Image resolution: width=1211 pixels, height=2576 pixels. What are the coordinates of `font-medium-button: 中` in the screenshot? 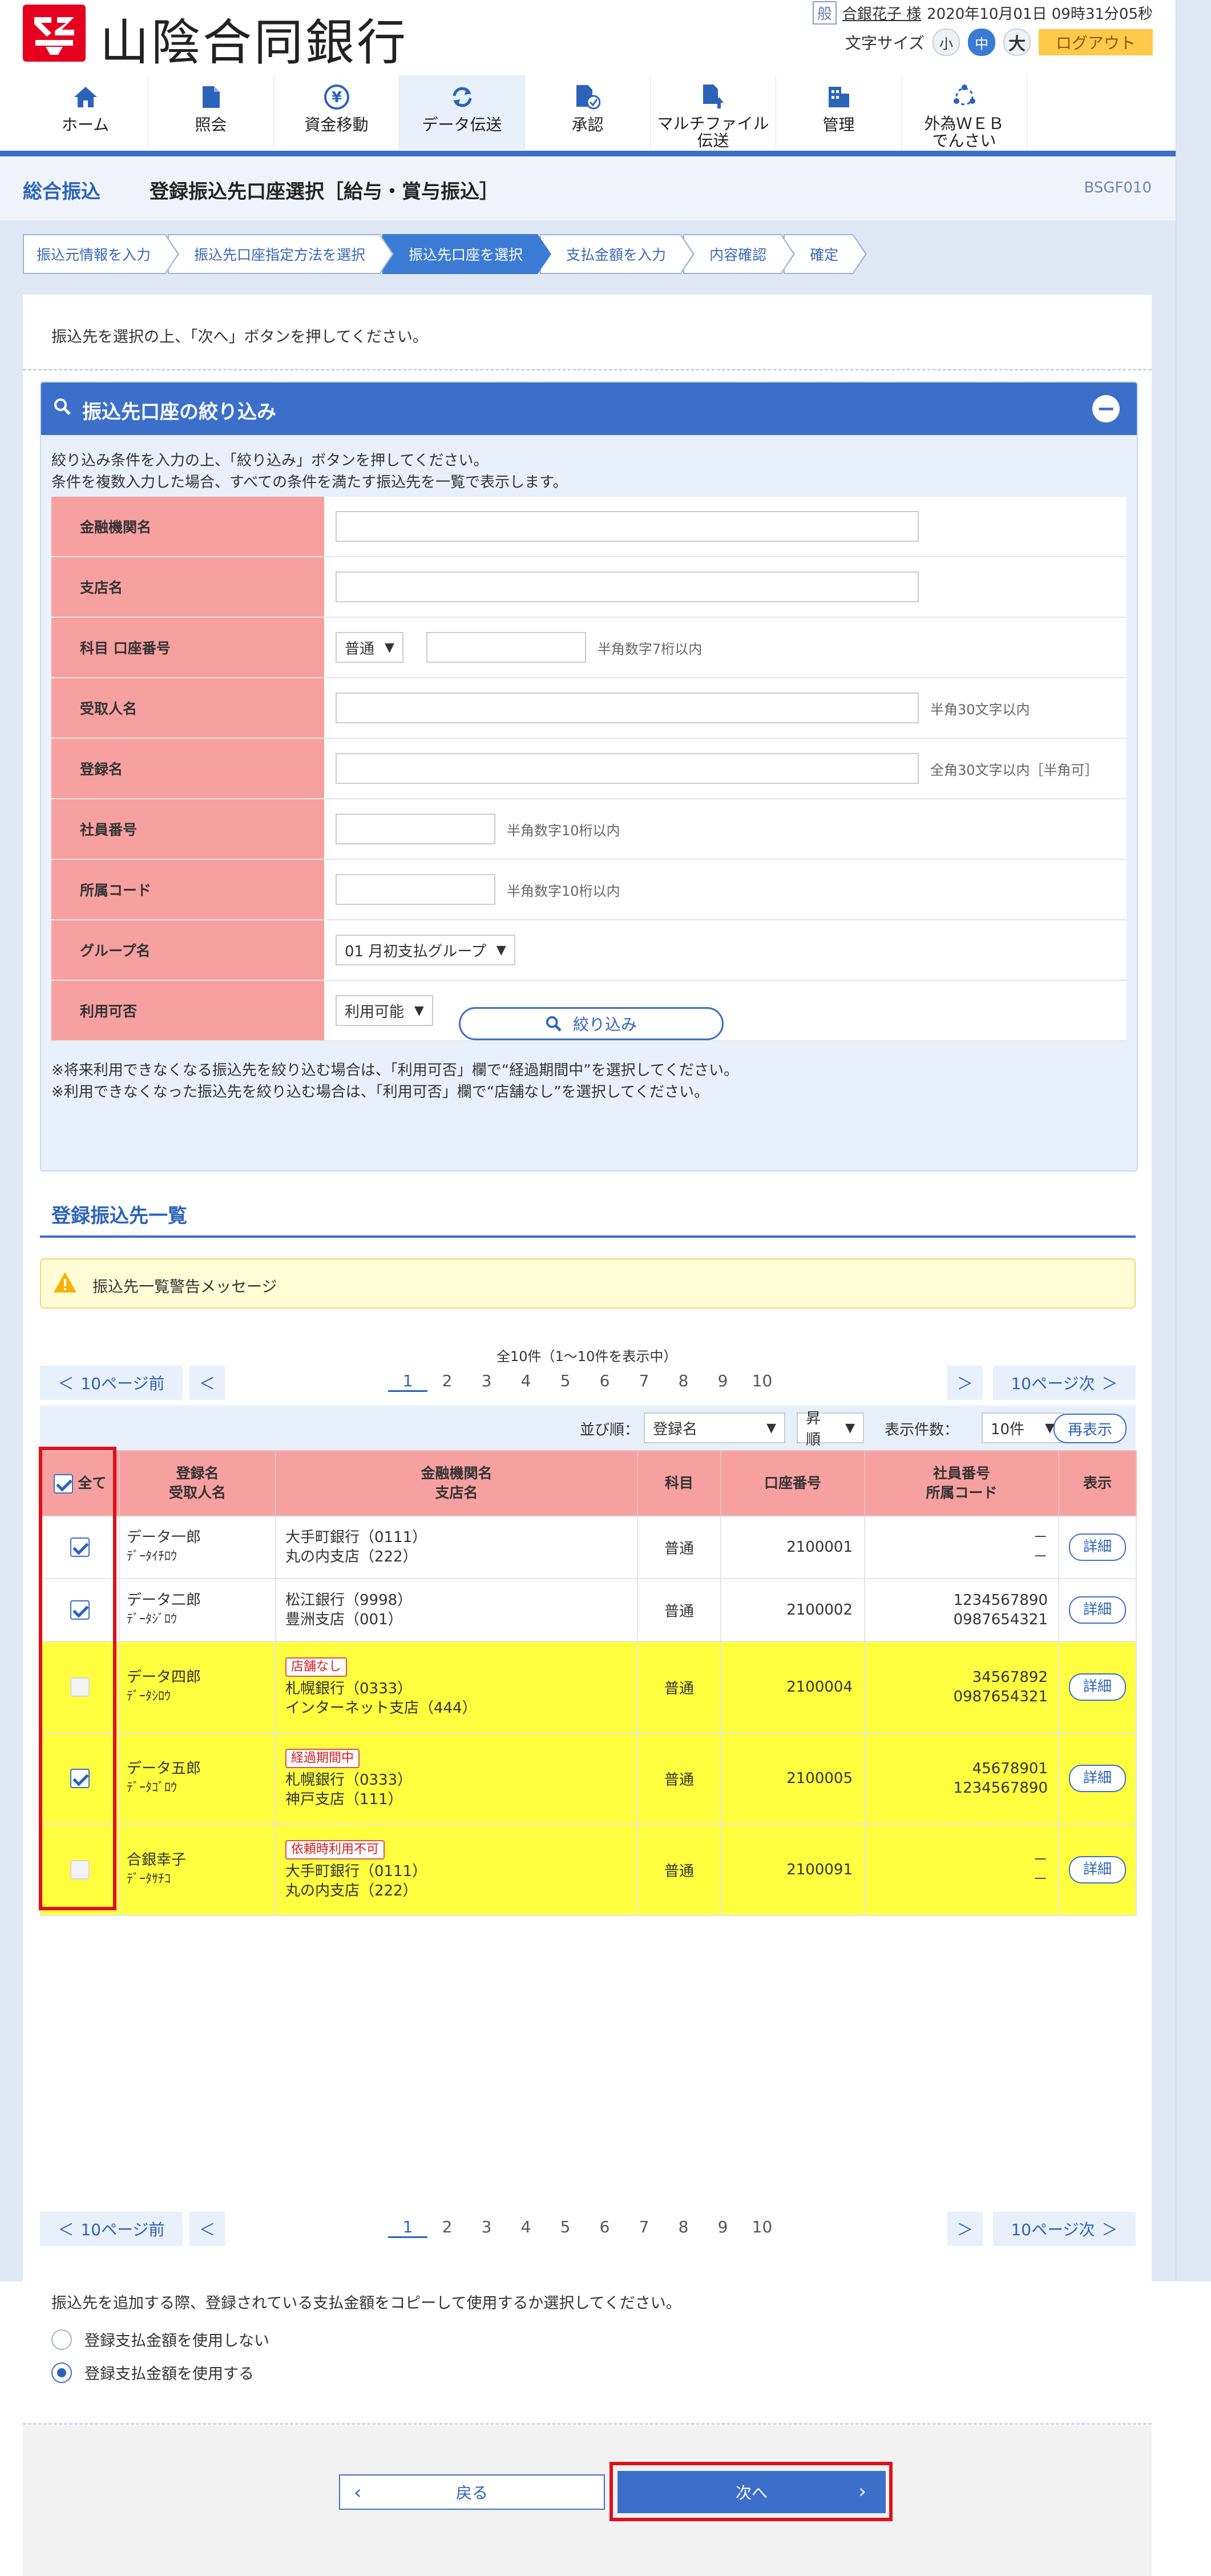 It's located at (981, 42).